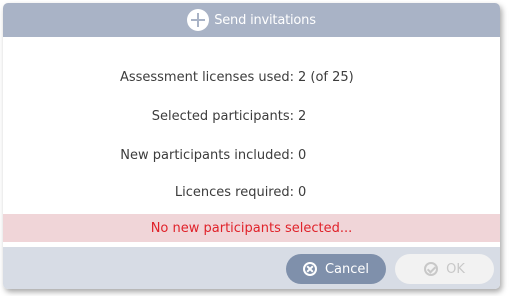  I want to click on plus-circle-icon, so click(198, 20).